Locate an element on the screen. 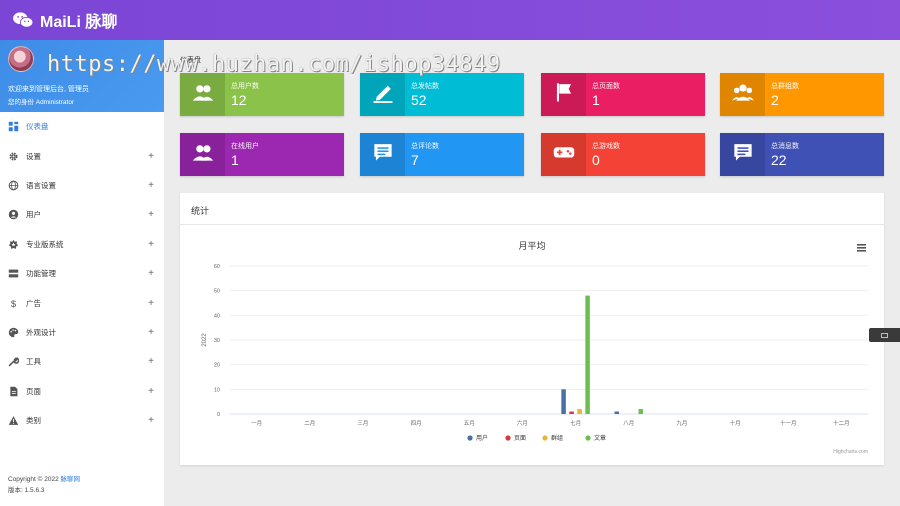  sidebar-item-1: 设置 + is located at coordinates (82, 155).